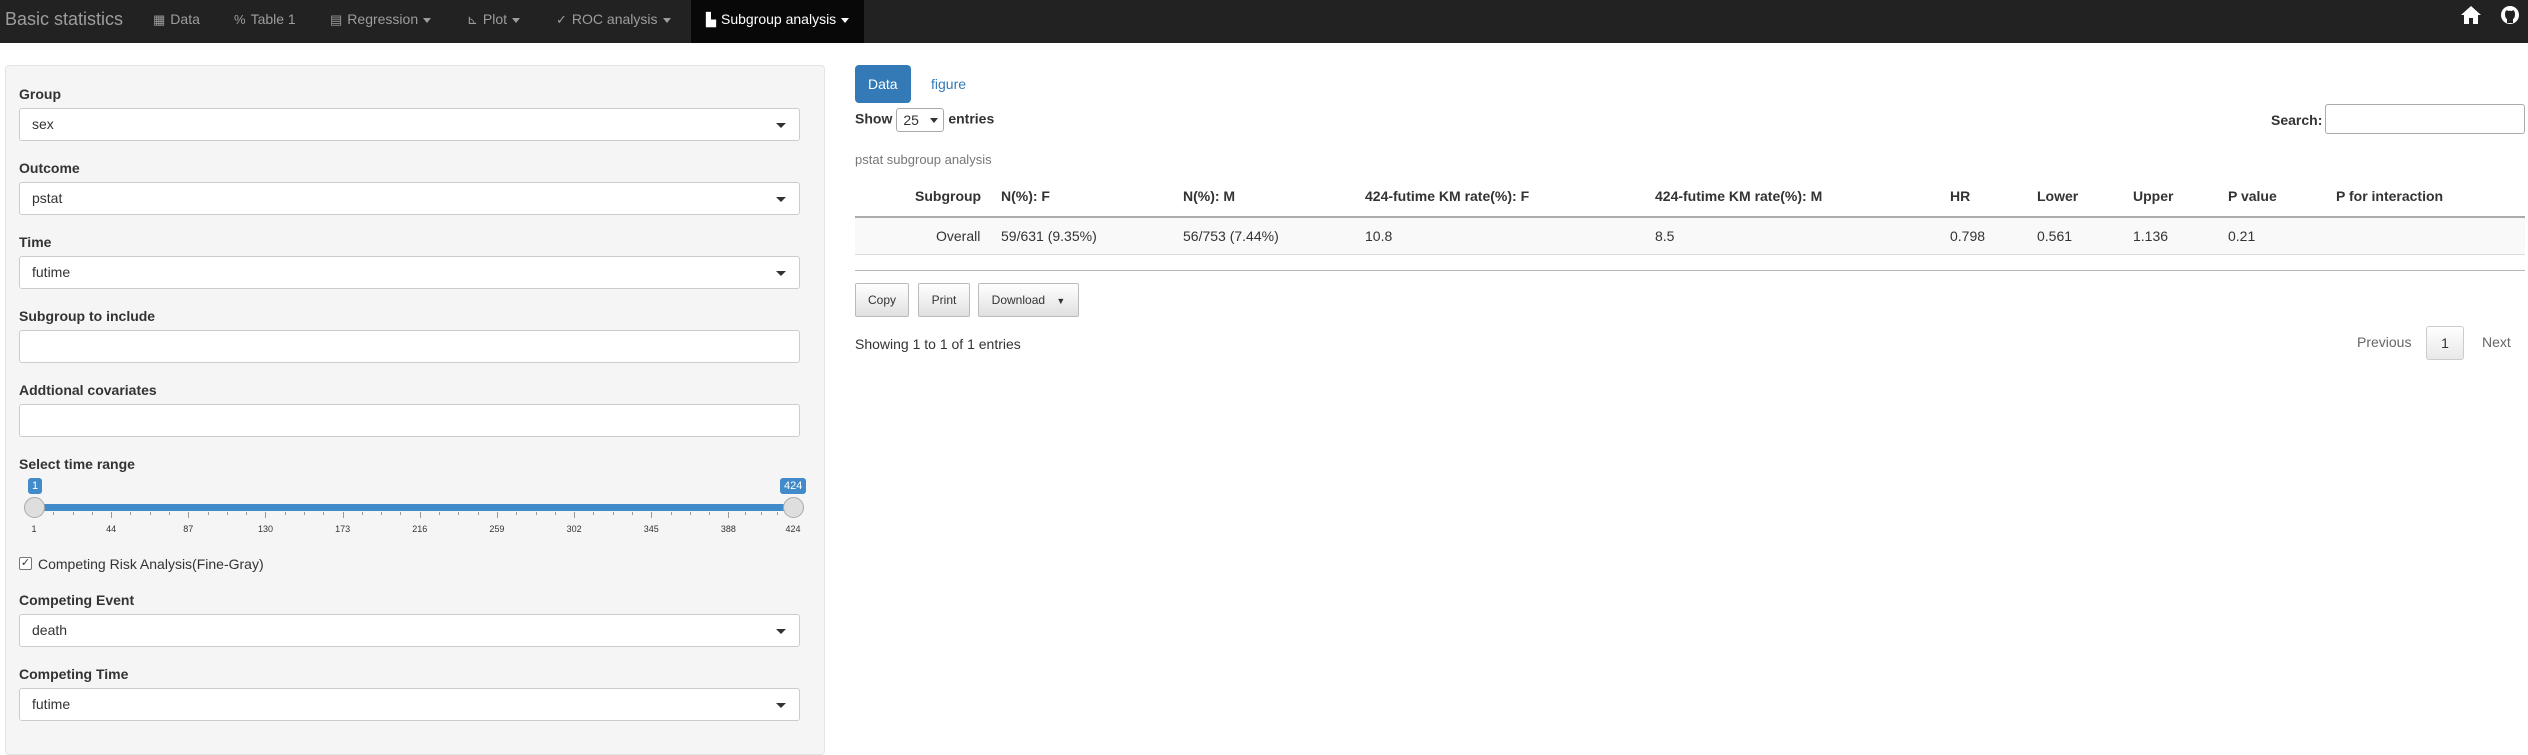  What do you see at coordinates (1025, 196) in the screenshot?
I see `column-header-n-f: N(%): F` at bounding box center [1025, 196].